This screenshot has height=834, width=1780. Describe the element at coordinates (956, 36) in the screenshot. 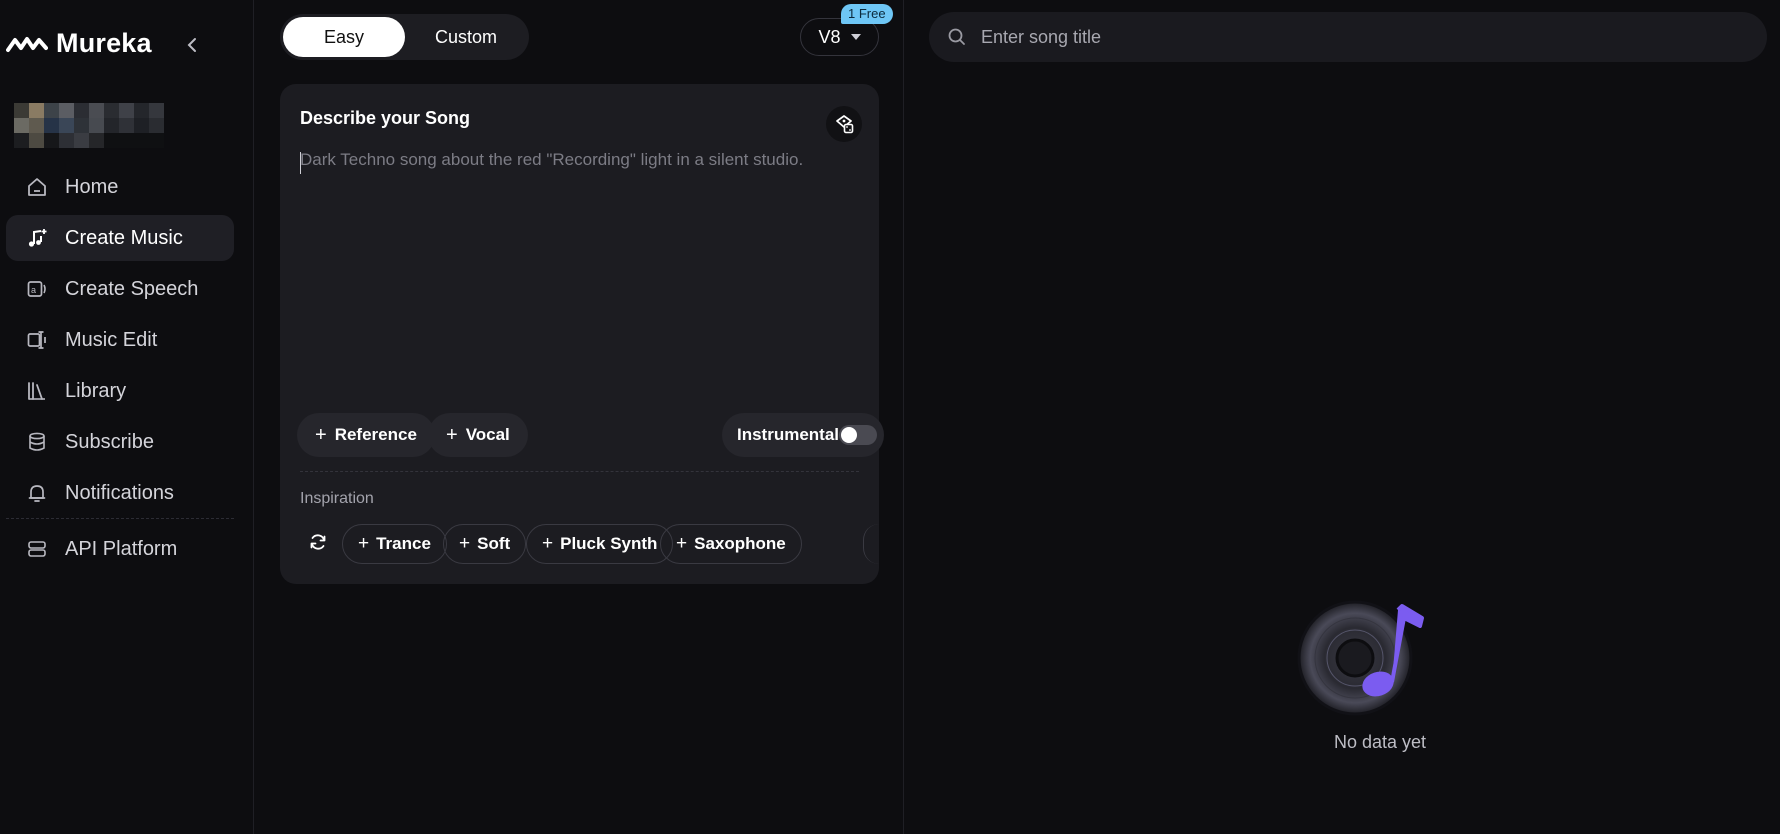

I see `search-icon` at that location.